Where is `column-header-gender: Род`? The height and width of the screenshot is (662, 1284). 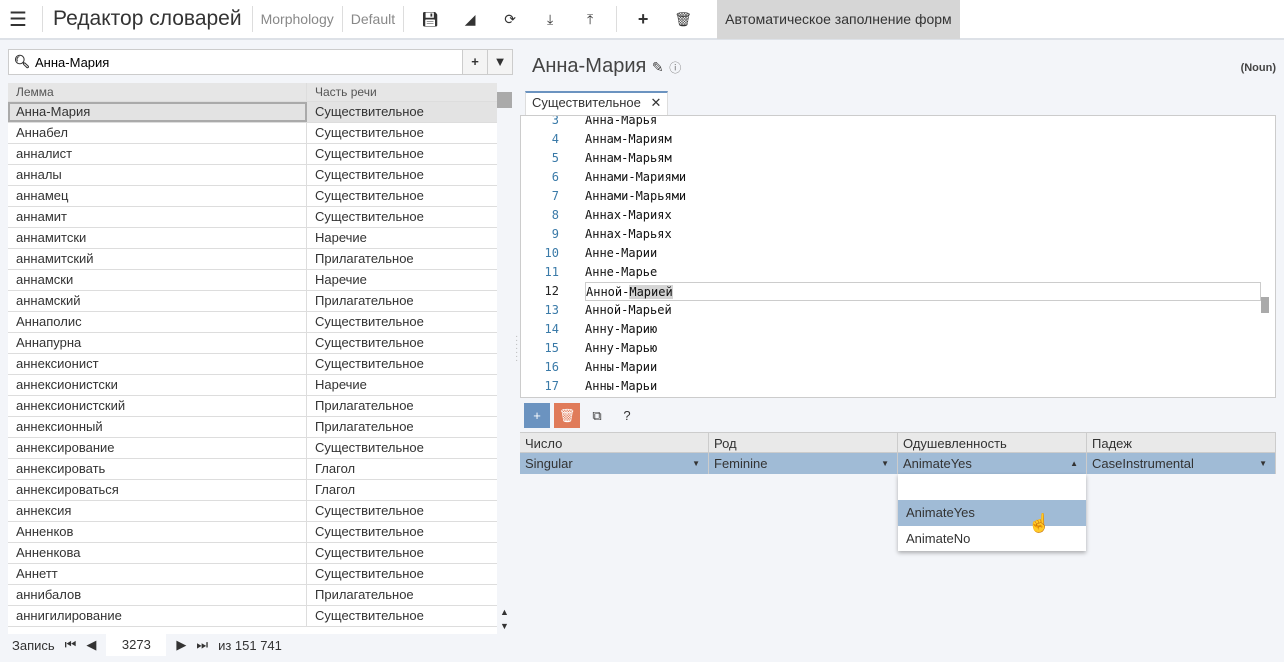
column-header-gender: Род is located at coordinates (803, 442).